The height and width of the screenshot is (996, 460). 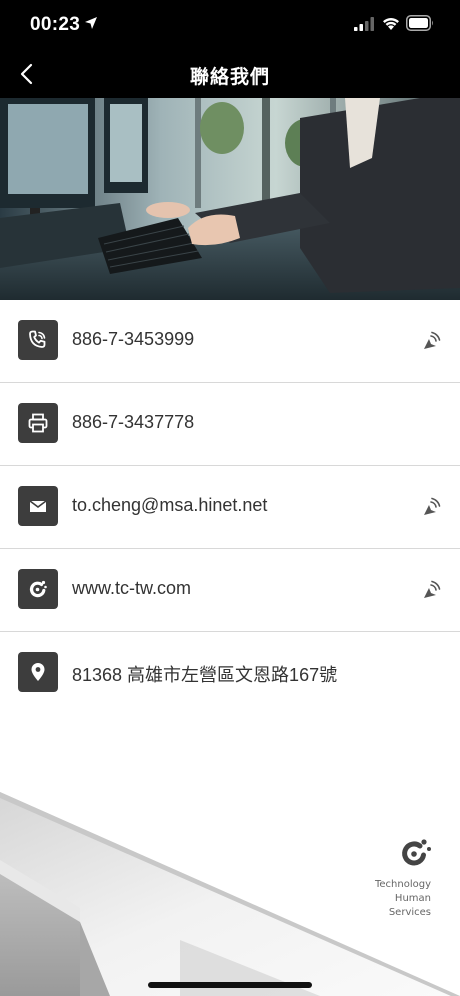 I want to click on status-bar: 00:23, so click(x=230, y=25).